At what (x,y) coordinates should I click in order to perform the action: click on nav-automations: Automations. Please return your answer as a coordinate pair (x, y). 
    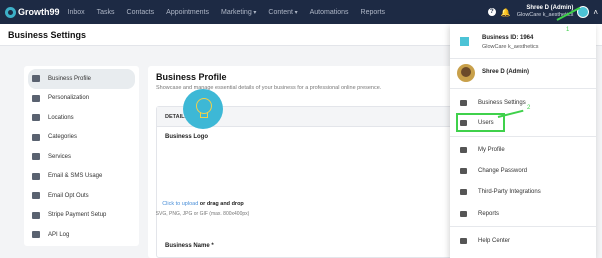
    Looking at the image, I should click on (329, 12).